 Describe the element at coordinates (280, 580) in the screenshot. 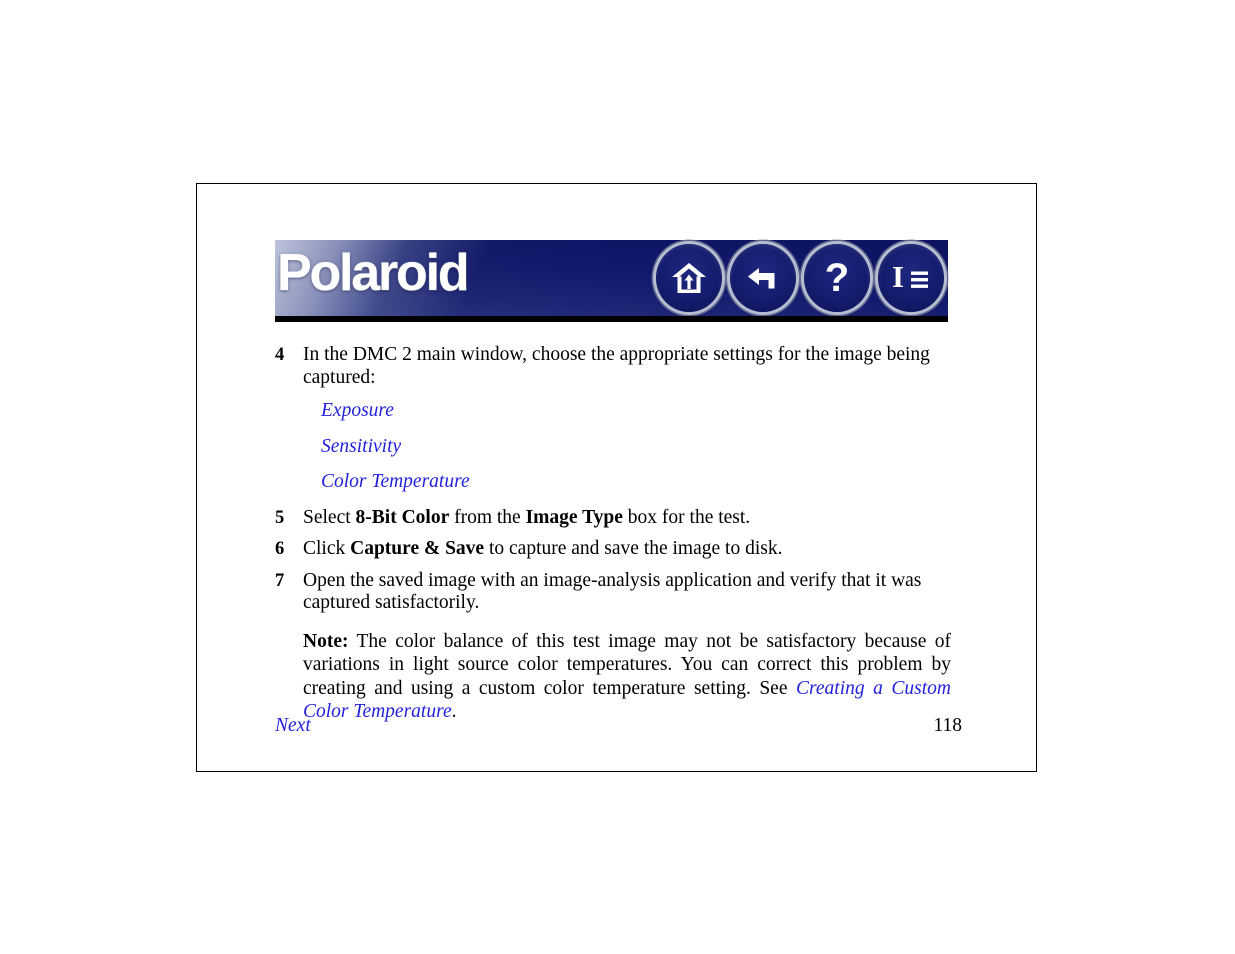

I see `step-number: 7` at that location.